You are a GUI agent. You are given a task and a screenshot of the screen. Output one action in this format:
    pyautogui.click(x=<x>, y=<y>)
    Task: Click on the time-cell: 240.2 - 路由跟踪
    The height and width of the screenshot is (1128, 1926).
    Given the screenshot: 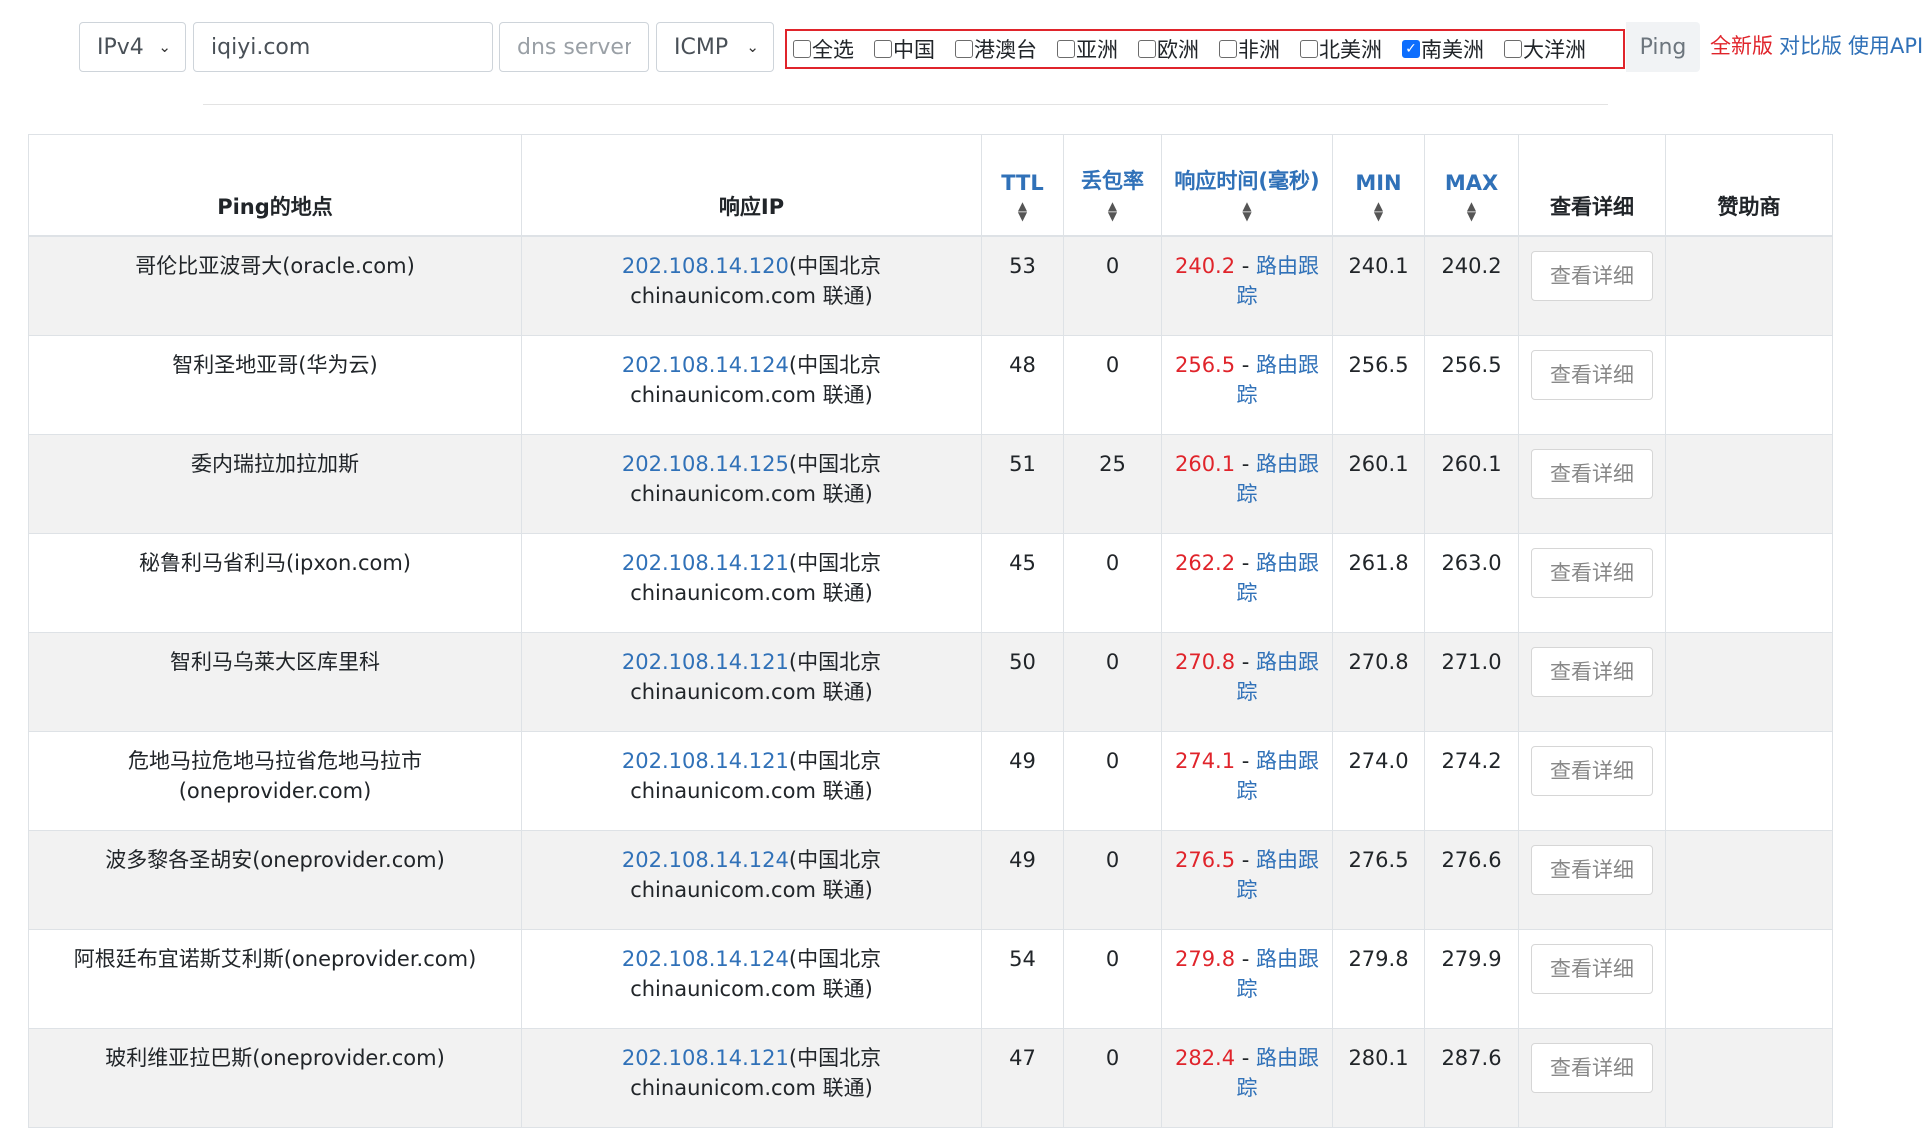 What is the action you would take?
    pyautogui.click(x=1247, y=285)
    